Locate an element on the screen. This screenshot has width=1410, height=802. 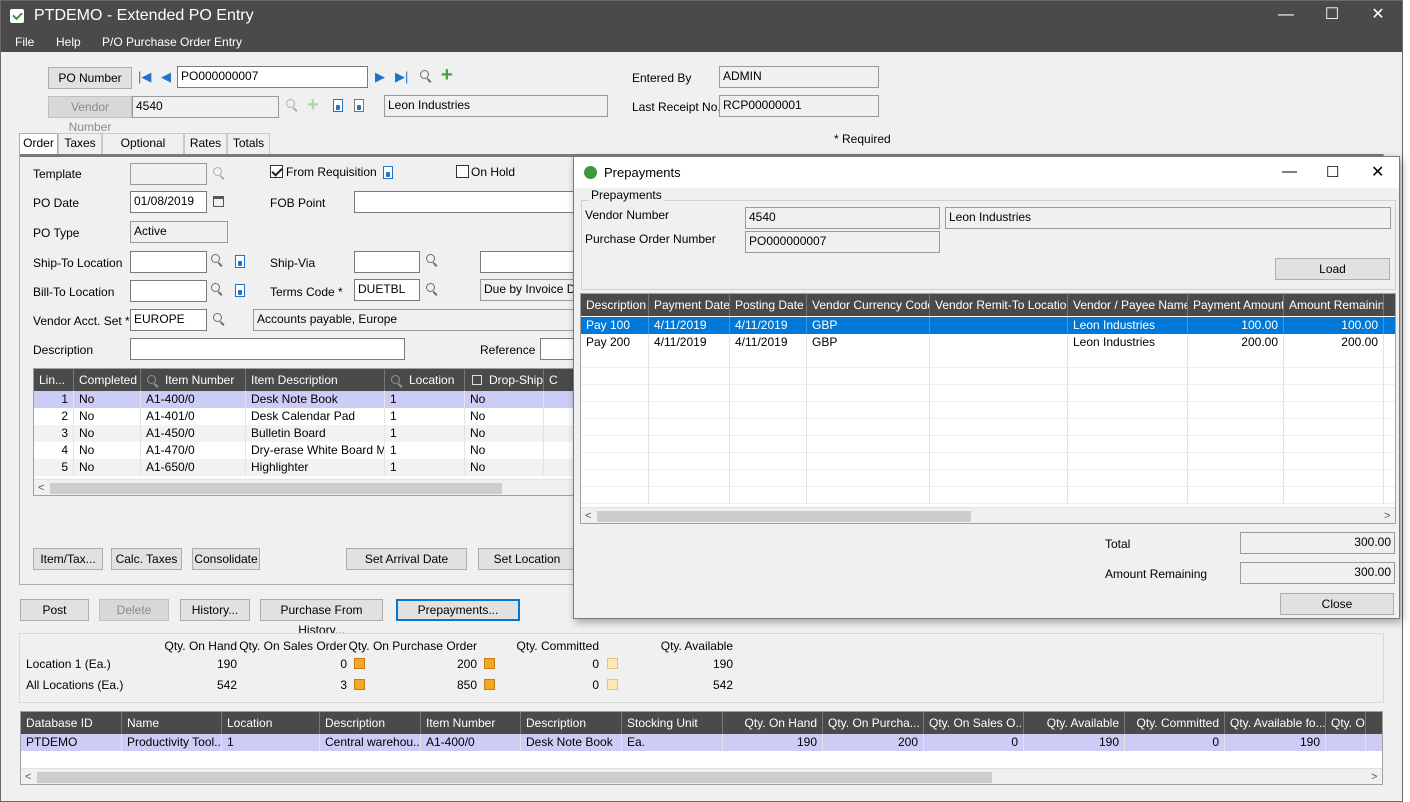
tab-rates: Rates is located at coordinates (205, 143).